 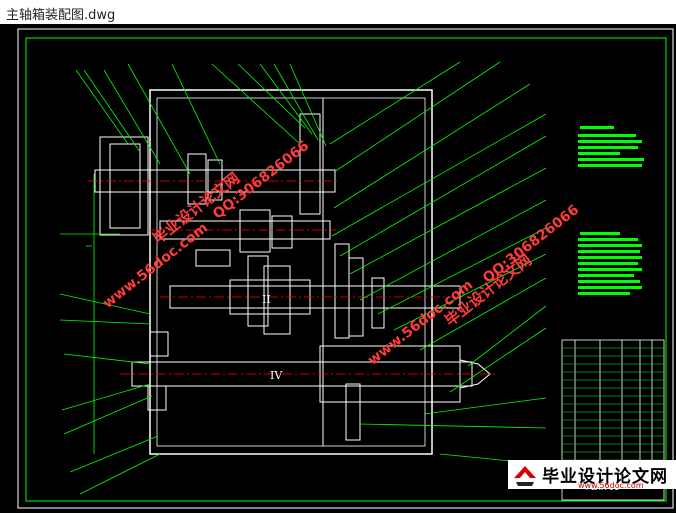 What do you see at coordinates (613, 408) in the screenshot?
I see `title-block-rows` at bounding box center [613, 408].